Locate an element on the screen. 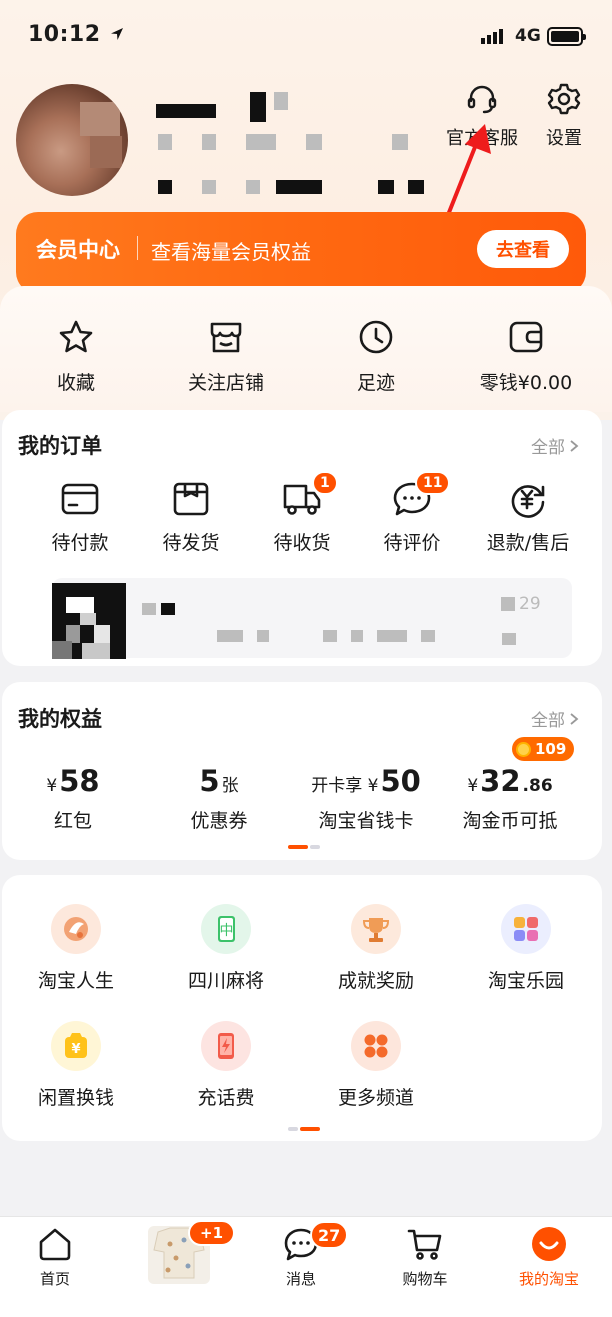 This screenshot has width=612, height=1317. svg-text: 中 is located at coordinates (227, 931).